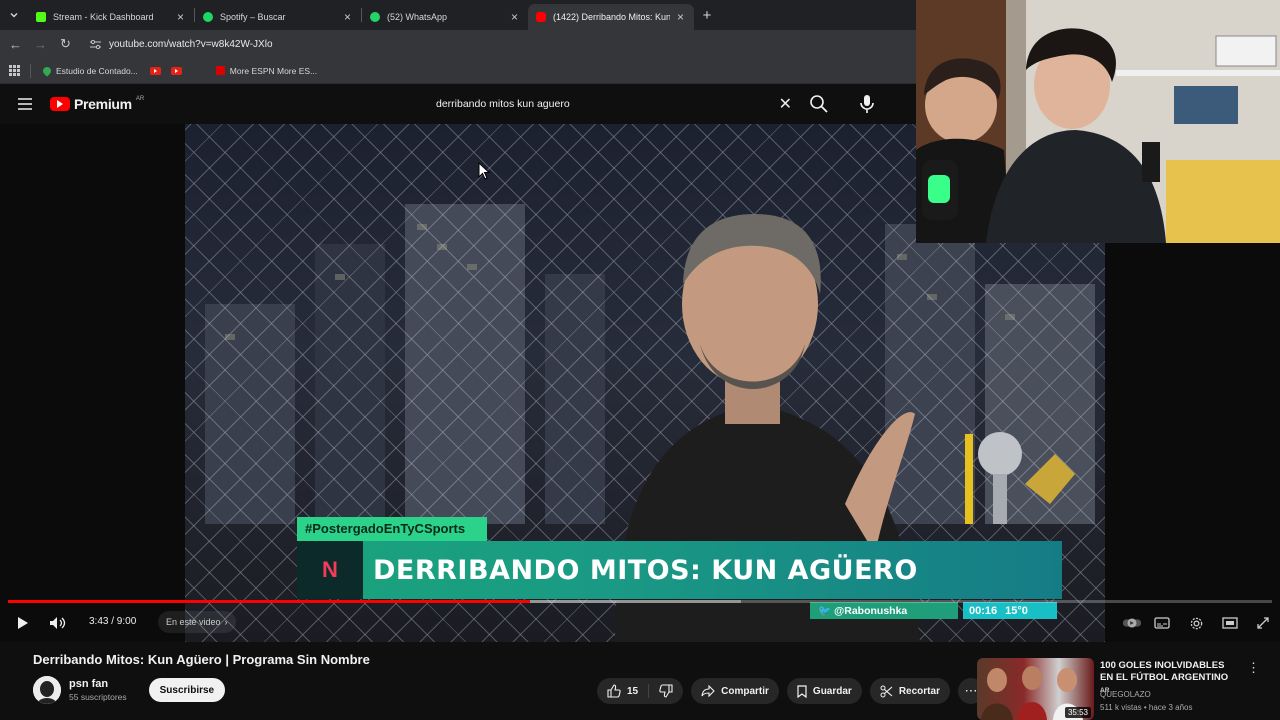 Image resolution: width=1280 pixels, height=720 pixels. I want to click on like-dislike-group: 15, so click(640, 691).